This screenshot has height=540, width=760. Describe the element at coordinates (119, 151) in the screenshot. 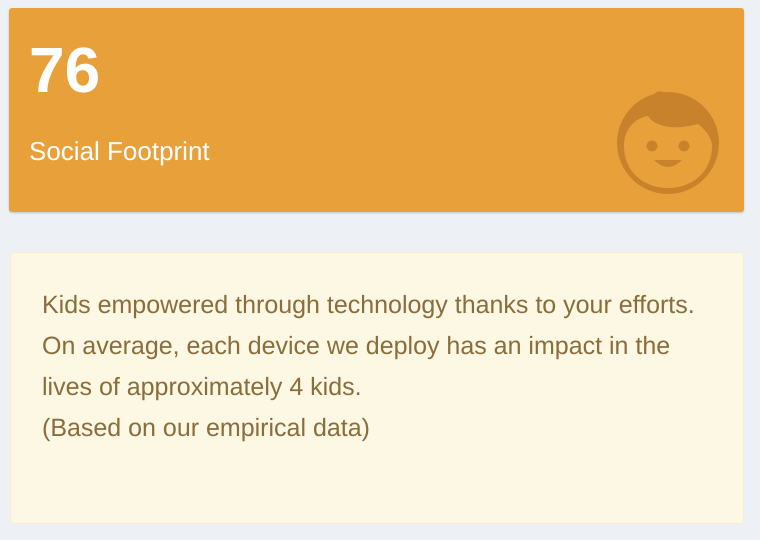

I see `stat-label: Social Footprint` at that location.